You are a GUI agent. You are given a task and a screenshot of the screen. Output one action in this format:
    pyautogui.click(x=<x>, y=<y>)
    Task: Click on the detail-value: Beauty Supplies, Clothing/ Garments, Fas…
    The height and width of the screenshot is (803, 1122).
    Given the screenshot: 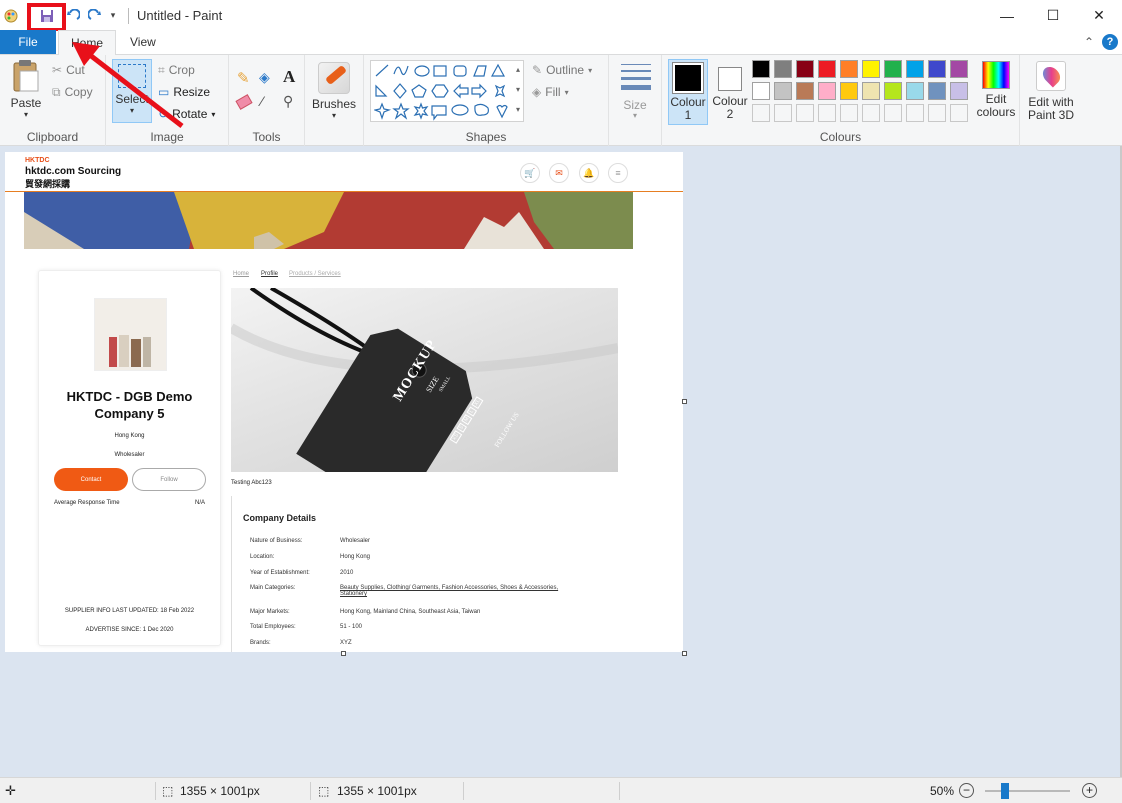 What is the action you would take?
    pyautogui.click(x=462, y=591)
    